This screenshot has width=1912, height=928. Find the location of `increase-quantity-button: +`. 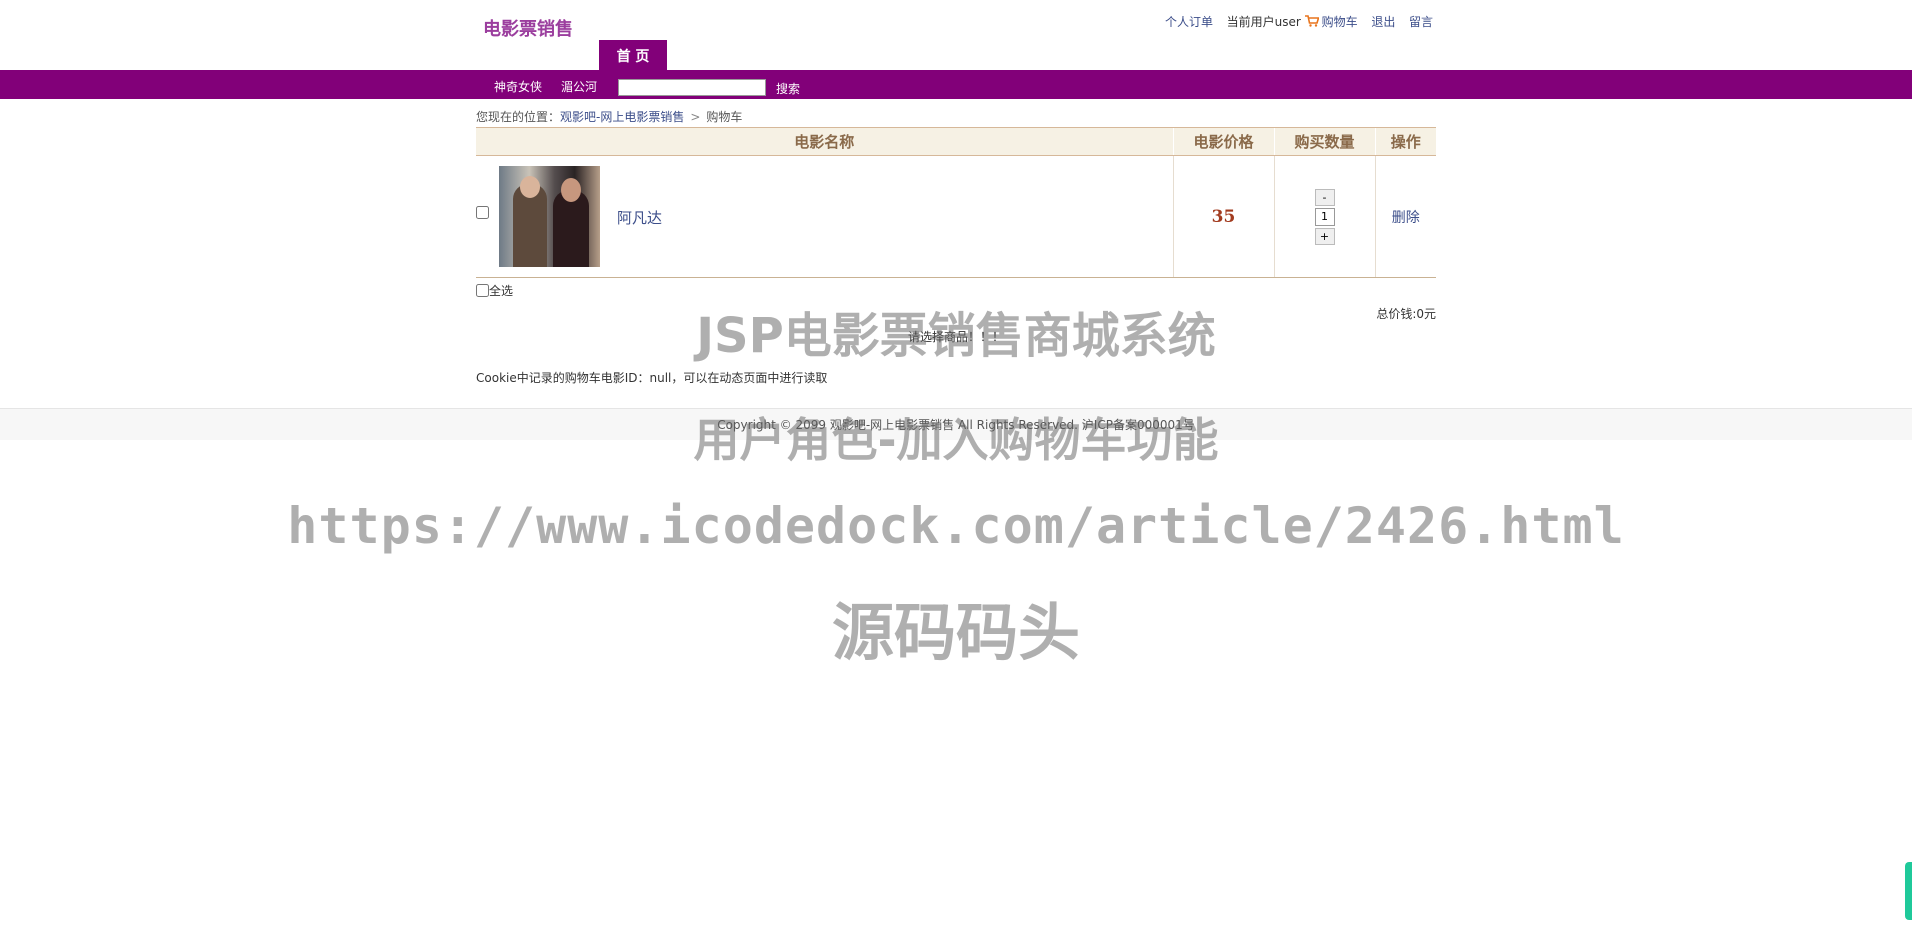

increase-quantity-button: + is located at coordinates (1324, 236).